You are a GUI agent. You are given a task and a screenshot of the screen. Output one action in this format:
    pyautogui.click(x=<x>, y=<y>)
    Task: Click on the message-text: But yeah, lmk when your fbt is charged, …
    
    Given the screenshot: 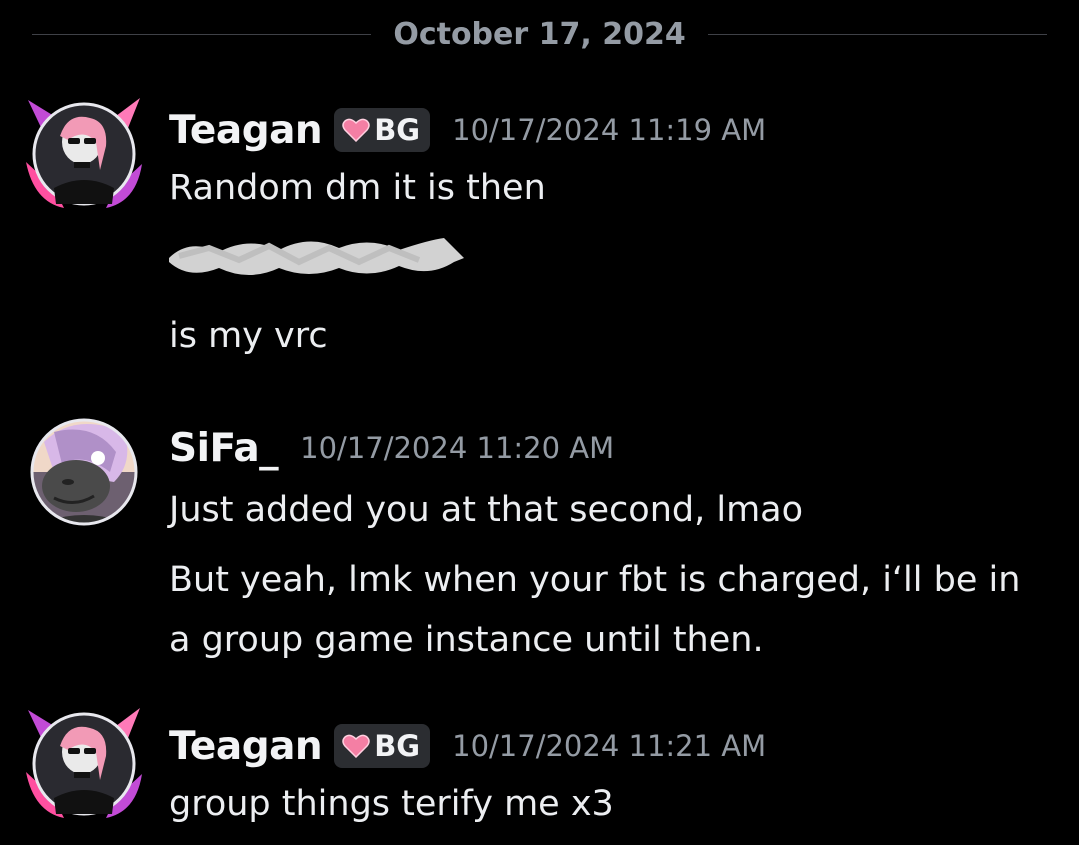 What is the action you would take?
    pyautogui.click(x=595, y=580)
    